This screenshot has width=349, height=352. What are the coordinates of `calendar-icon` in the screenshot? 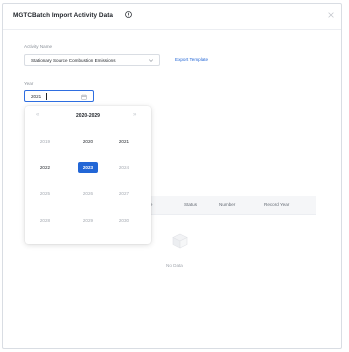 It's located at (84, 97).